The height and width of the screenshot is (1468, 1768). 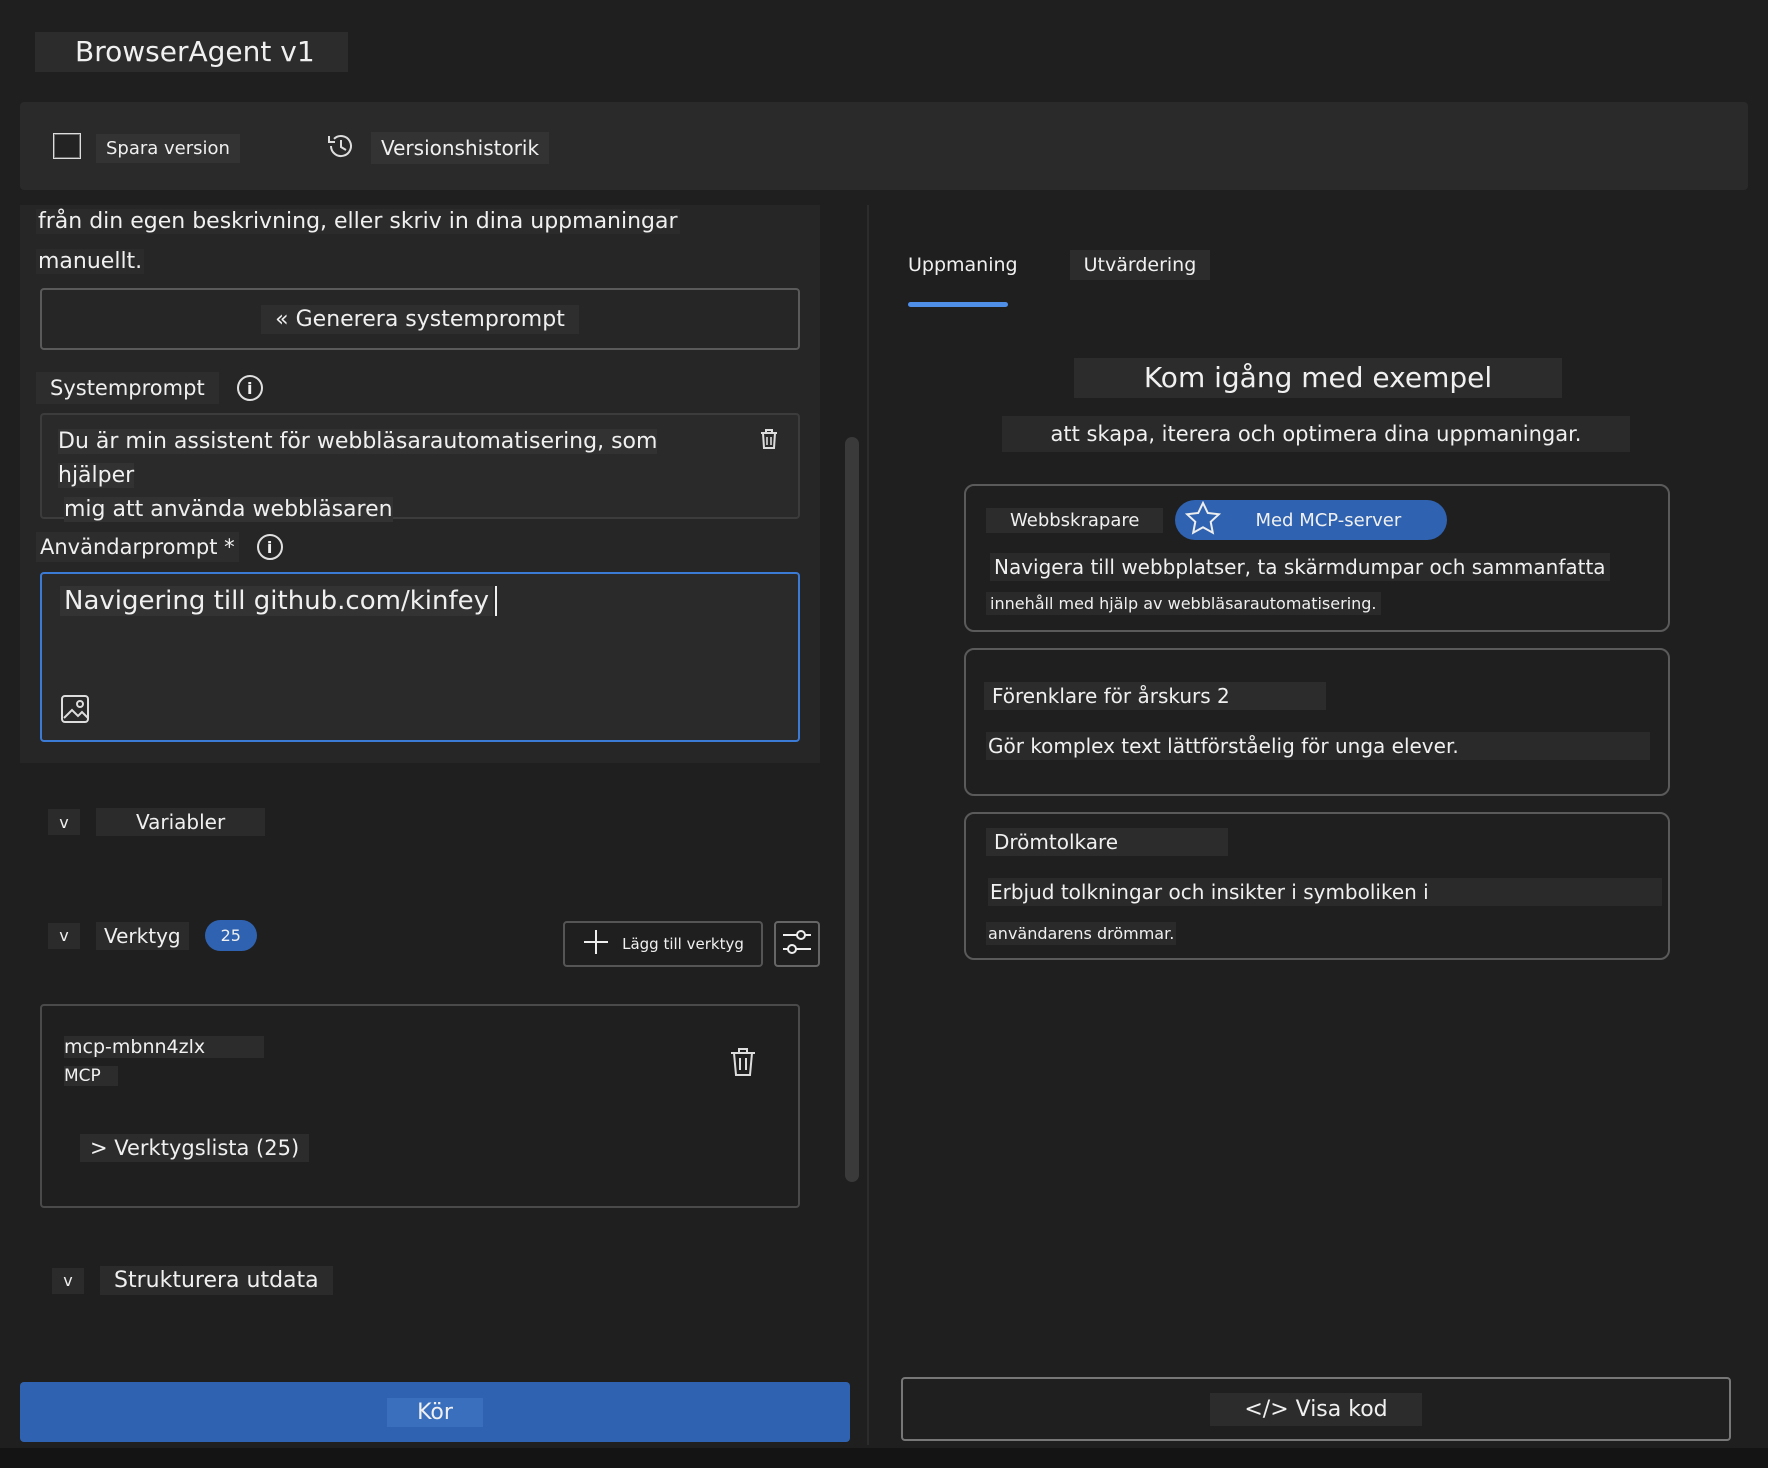 What do you see at coordinates (230, 935) in the screenshot?
I see `tools-count-badge: 25` at bounding box center [230, 935].